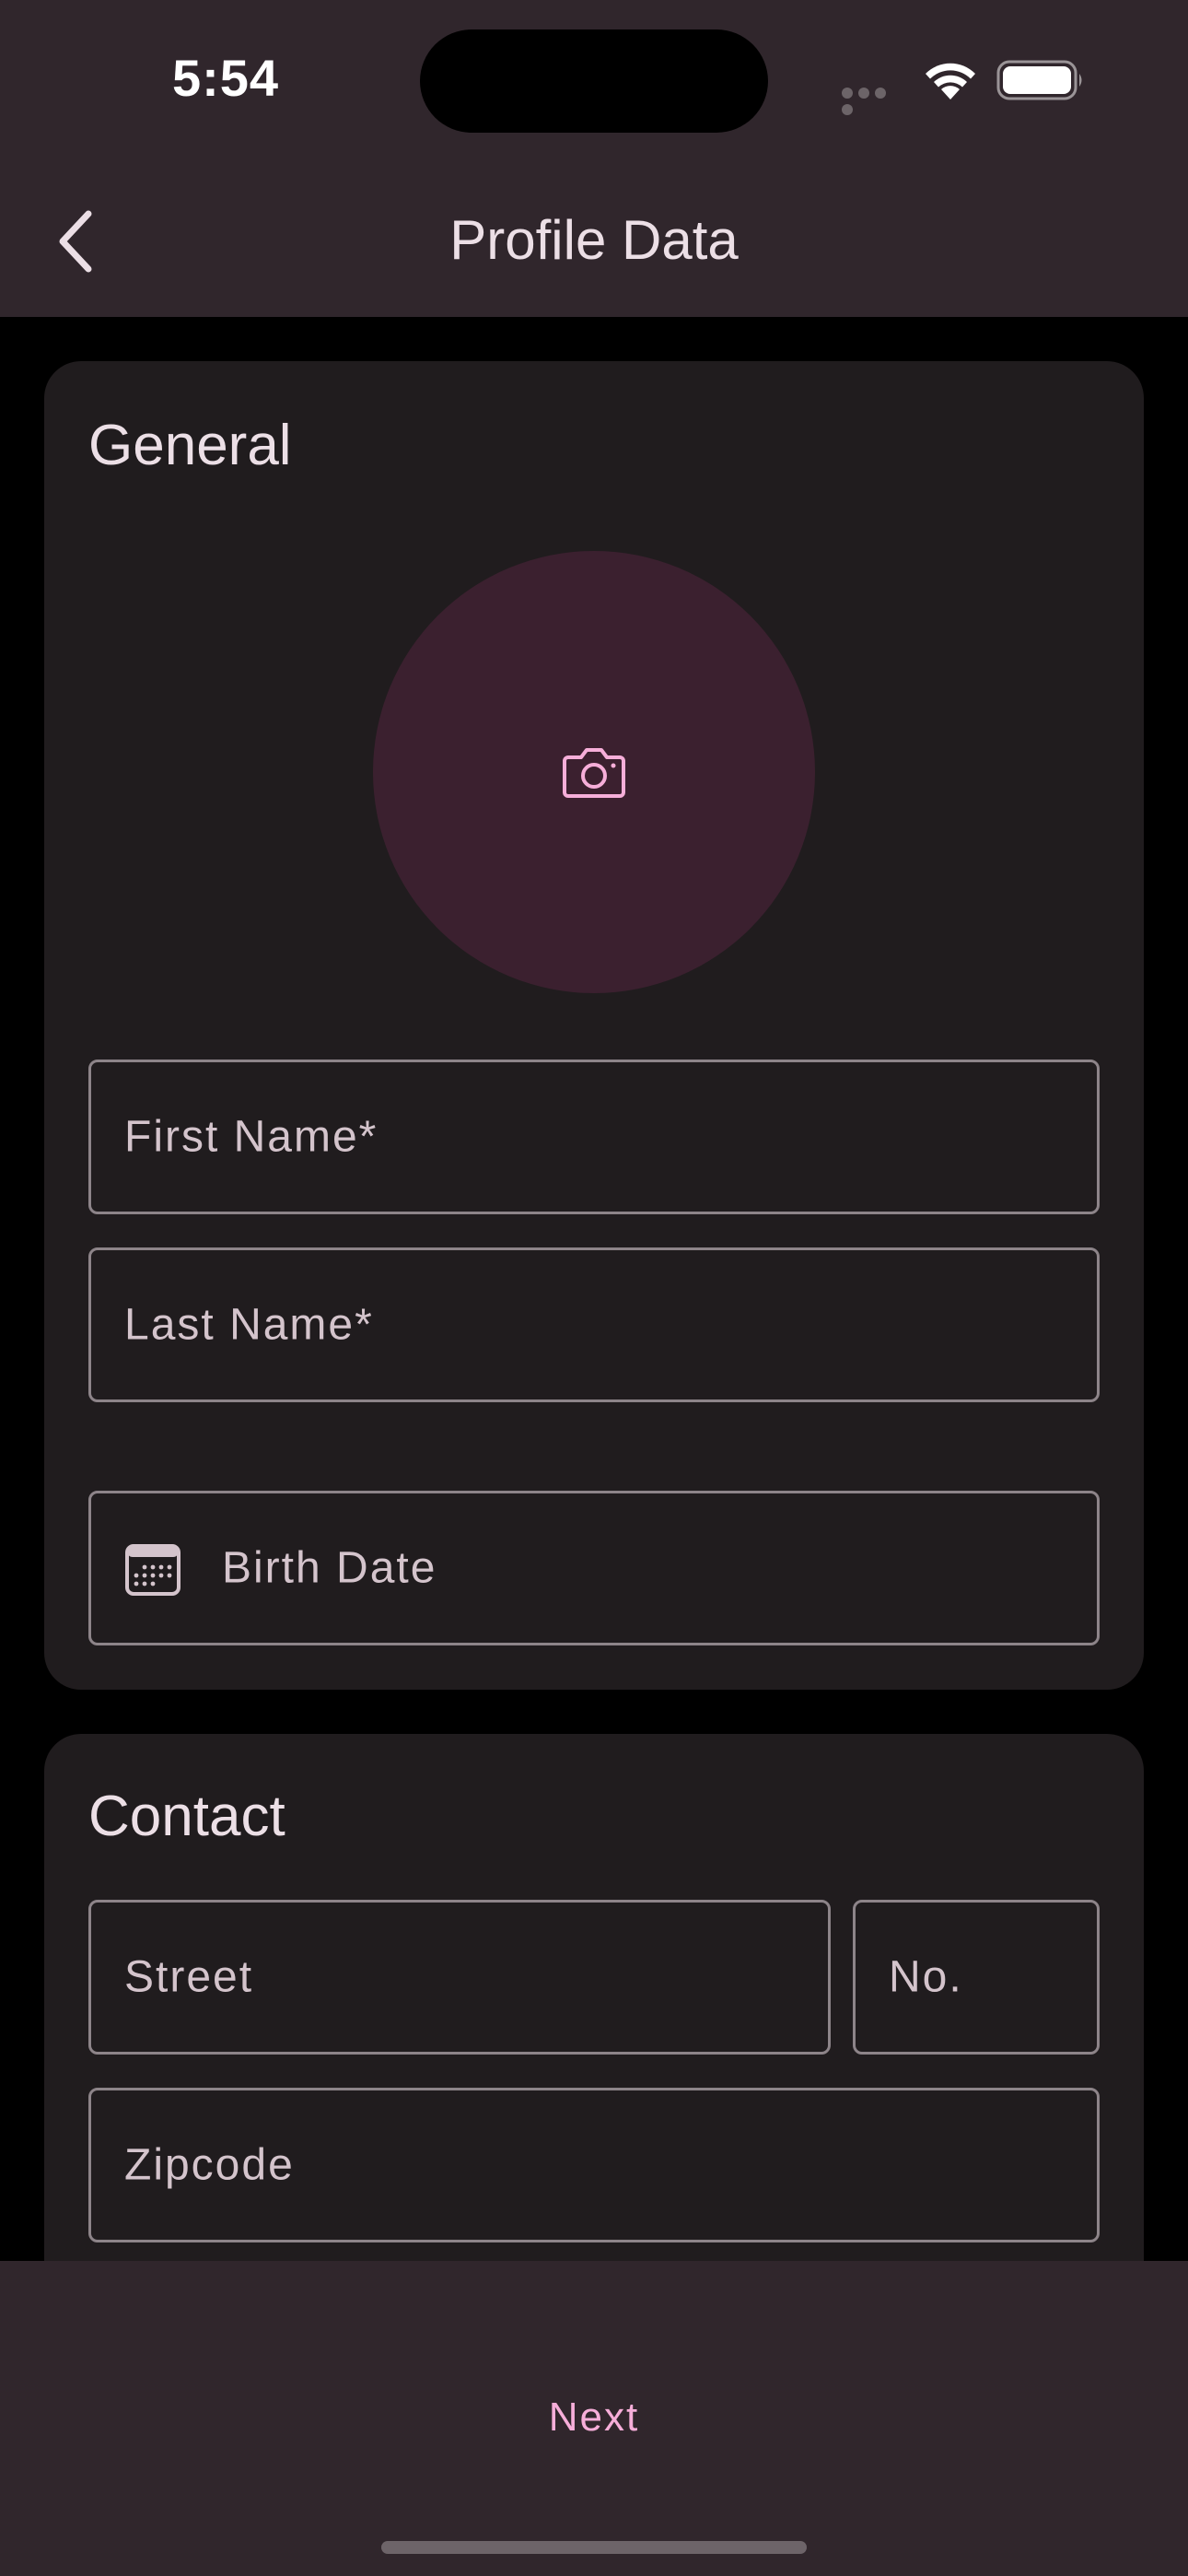 Image resolution: width=1188 pixels, height=2576 pixels. Describe the element at coordinates (225, 78) in the screenshot. I see `status-time: 5:54` at that location.